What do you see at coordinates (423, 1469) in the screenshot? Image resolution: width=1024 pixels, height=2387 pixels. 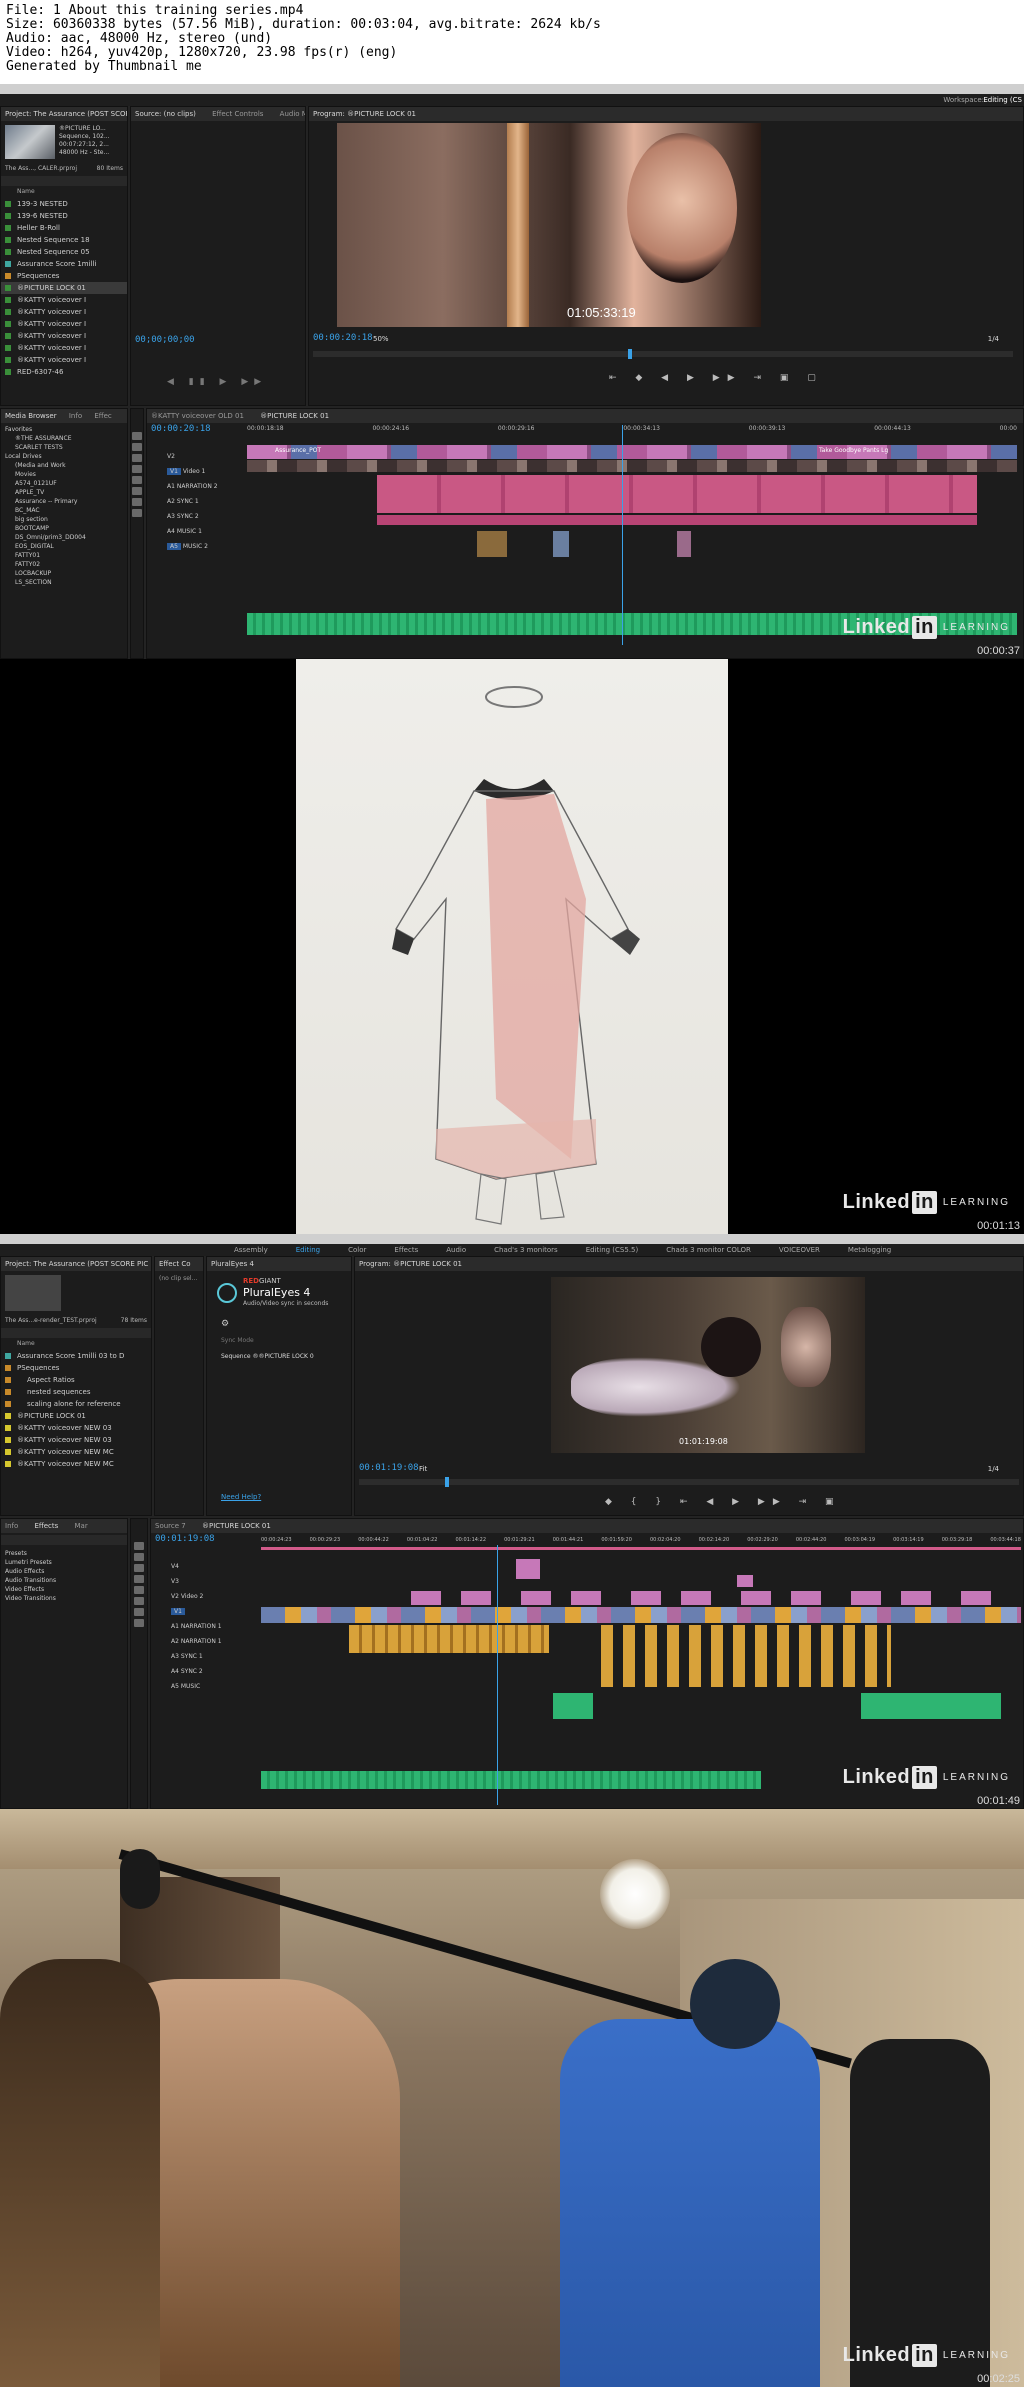 I see `zoom-select: Fit` at bounding box center [423, 1469].